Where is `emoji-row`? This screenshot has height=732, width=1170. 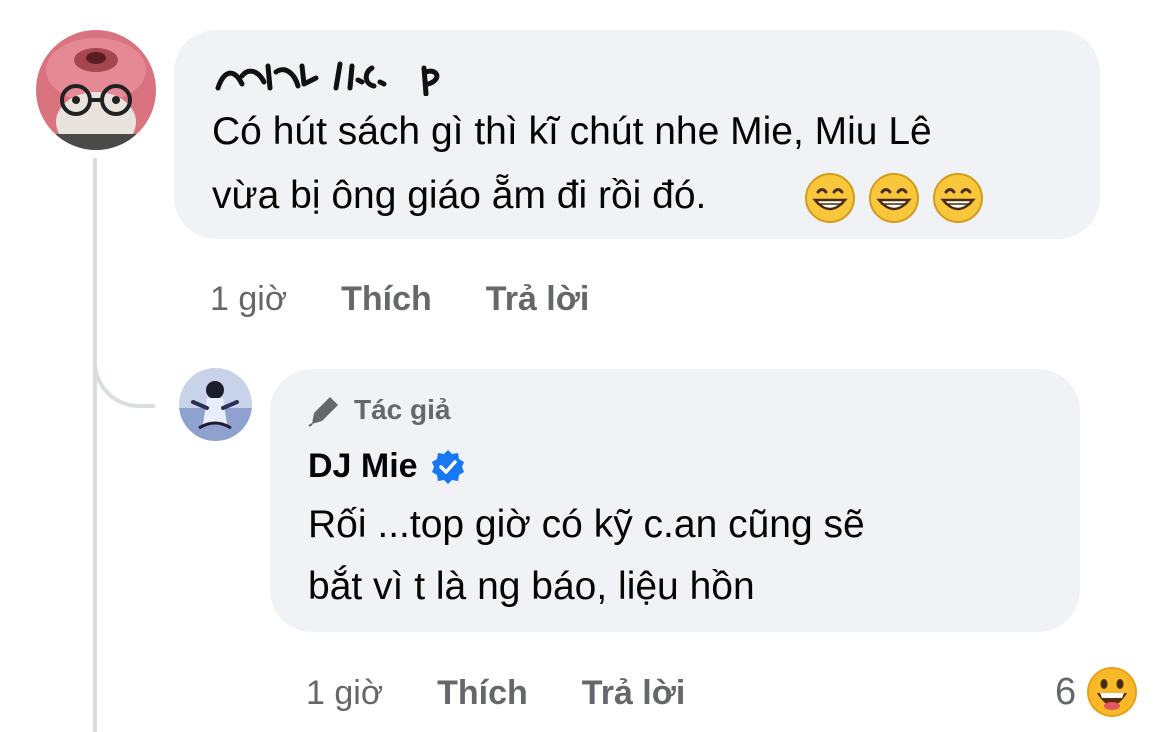
emoji-row is located at coordinates (894, 198).